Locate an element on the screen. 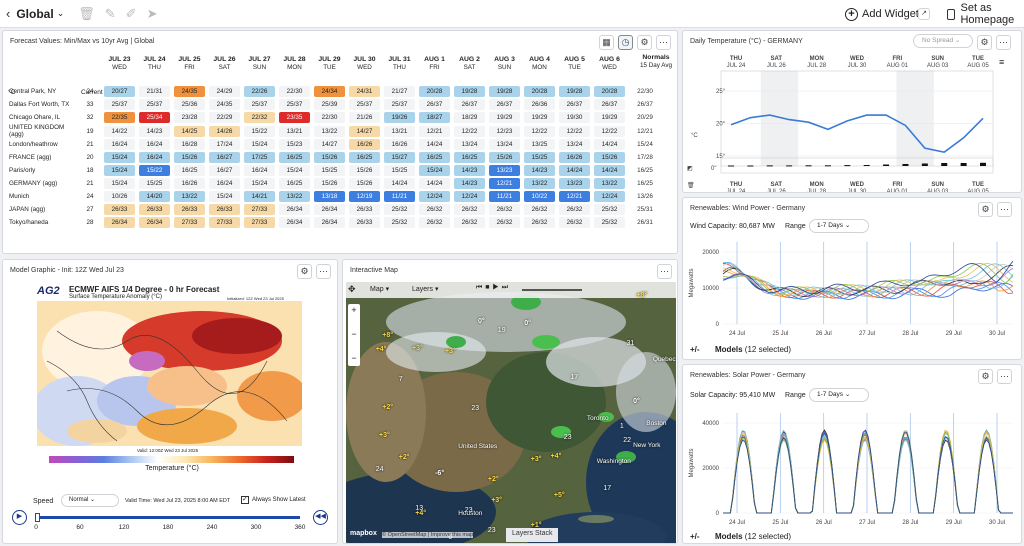  temperature-marker: +8° is located at coordinates (387, 335).